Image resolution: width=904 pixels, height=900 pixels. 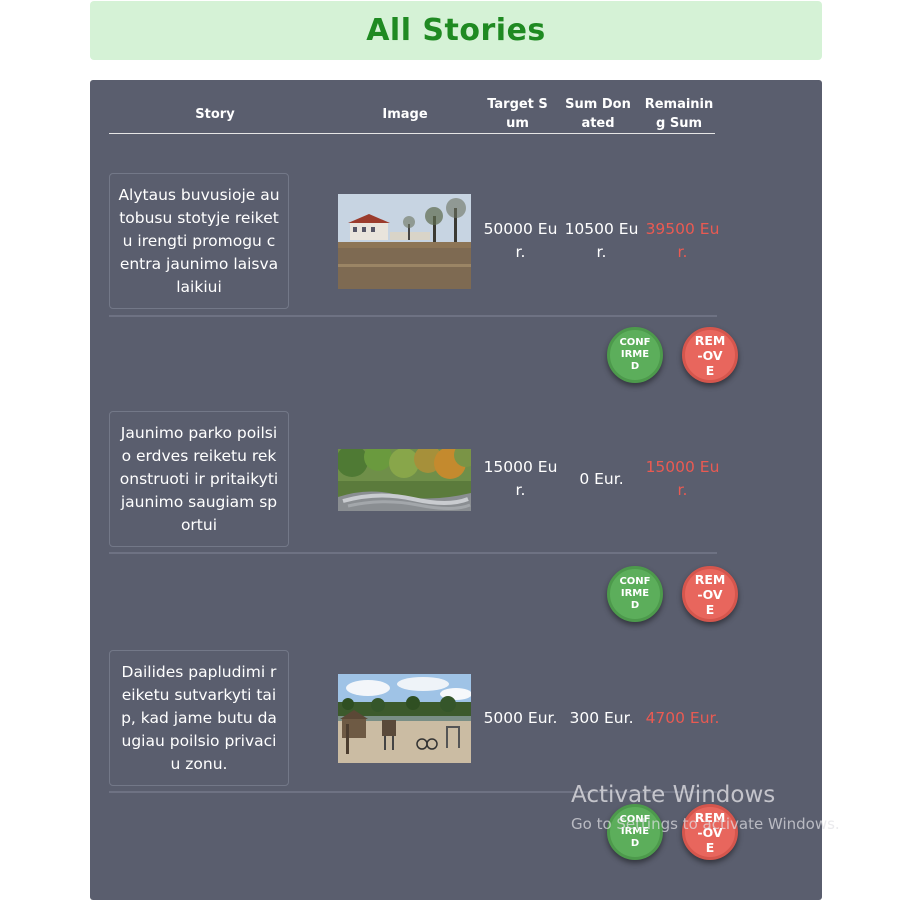 I want to click on activate-windows-title: Activate Windows, so click(x=673, y=795).